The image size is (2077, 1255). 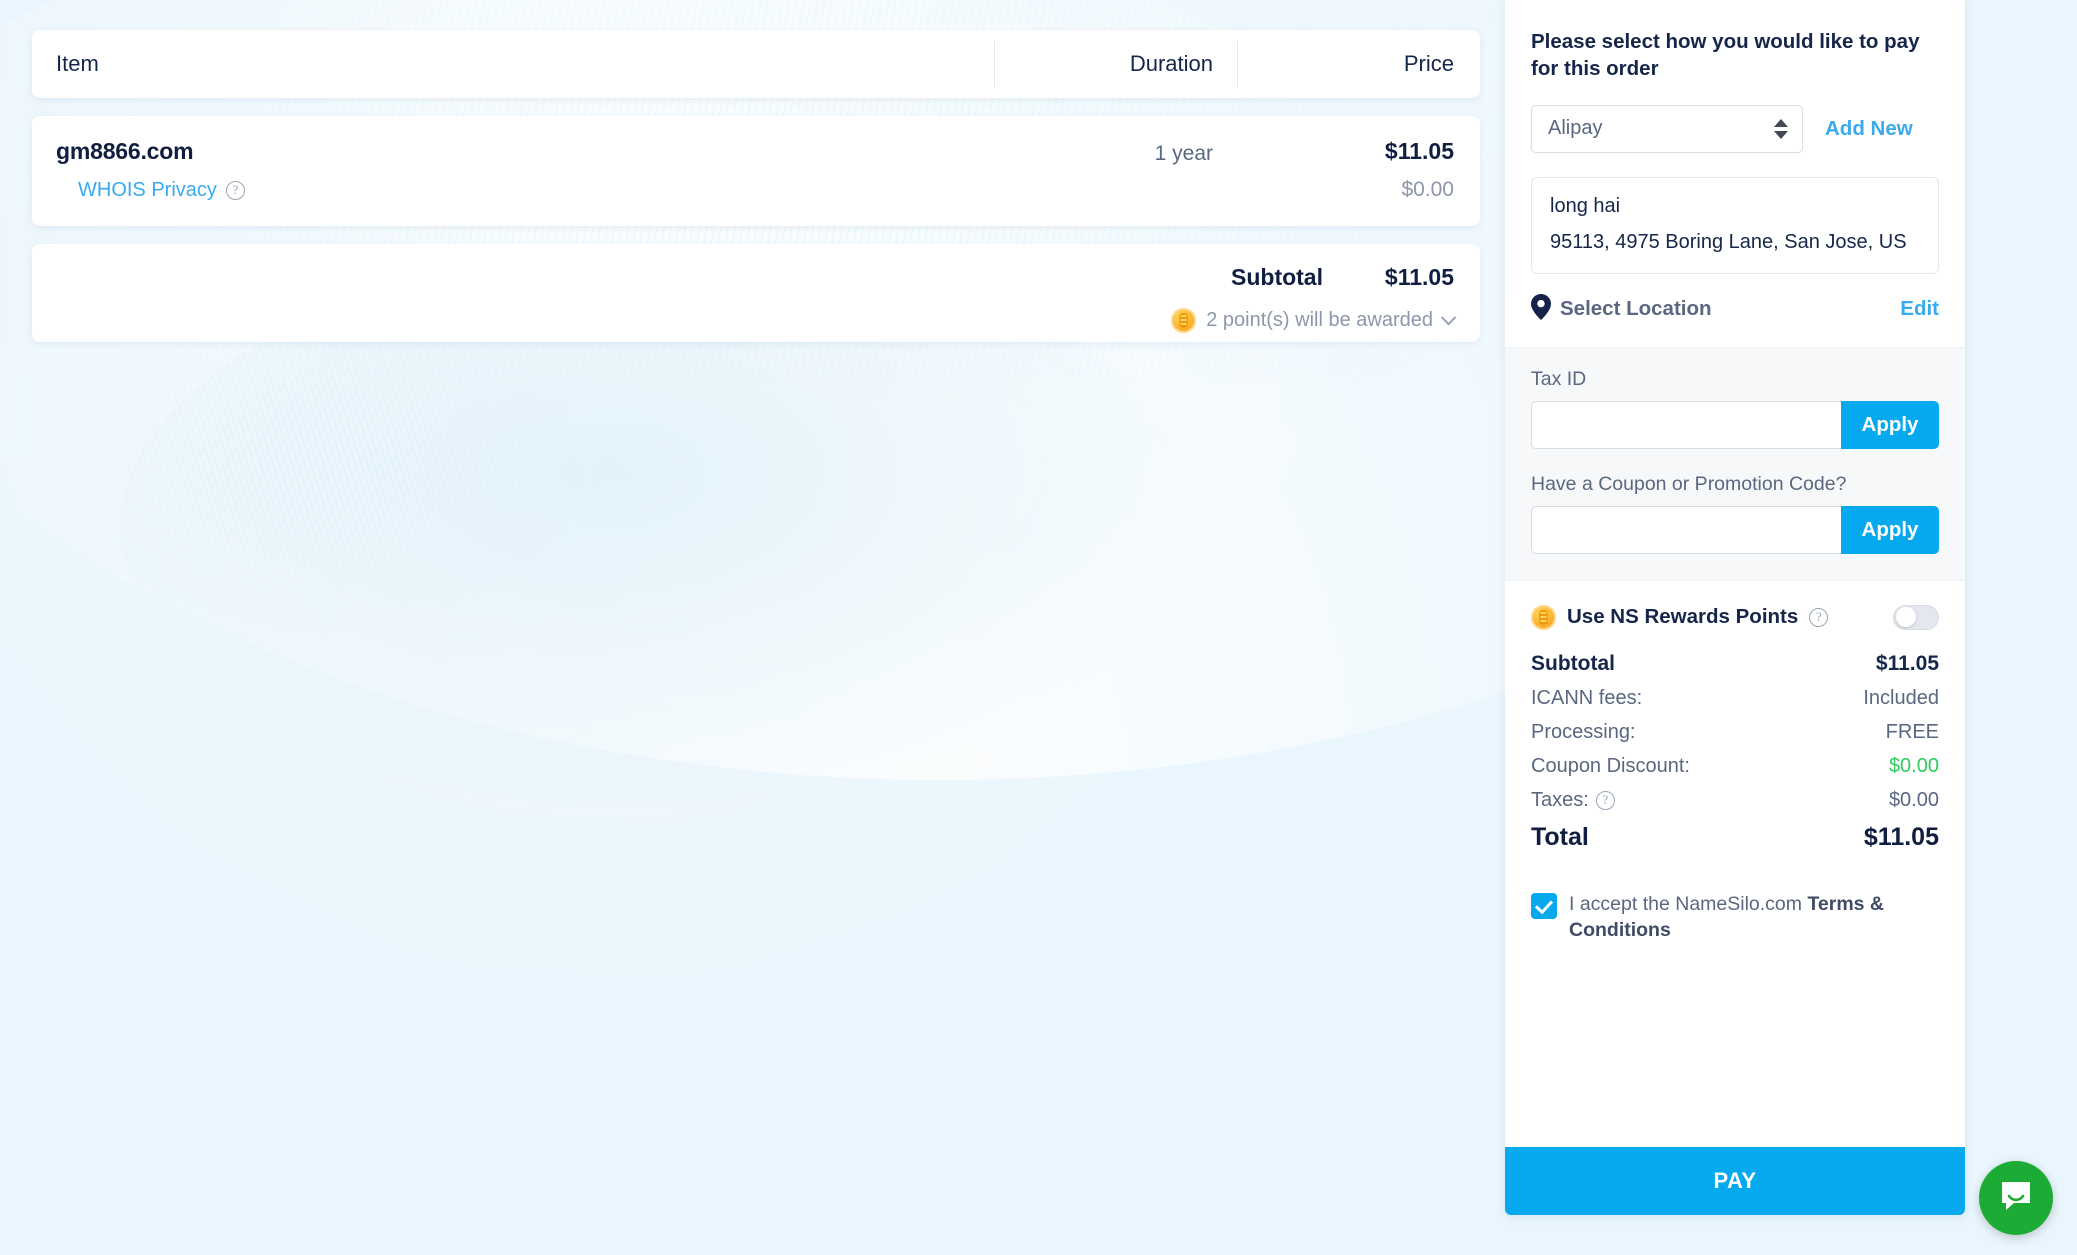 I want to click on total-line: Total $11.05, so click(x=1735, y=837).